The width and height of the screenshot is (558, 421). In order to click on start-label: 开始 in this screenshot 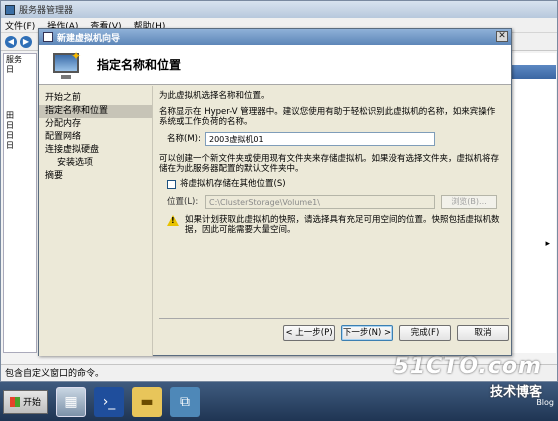, I will do `click(32, 403)`.